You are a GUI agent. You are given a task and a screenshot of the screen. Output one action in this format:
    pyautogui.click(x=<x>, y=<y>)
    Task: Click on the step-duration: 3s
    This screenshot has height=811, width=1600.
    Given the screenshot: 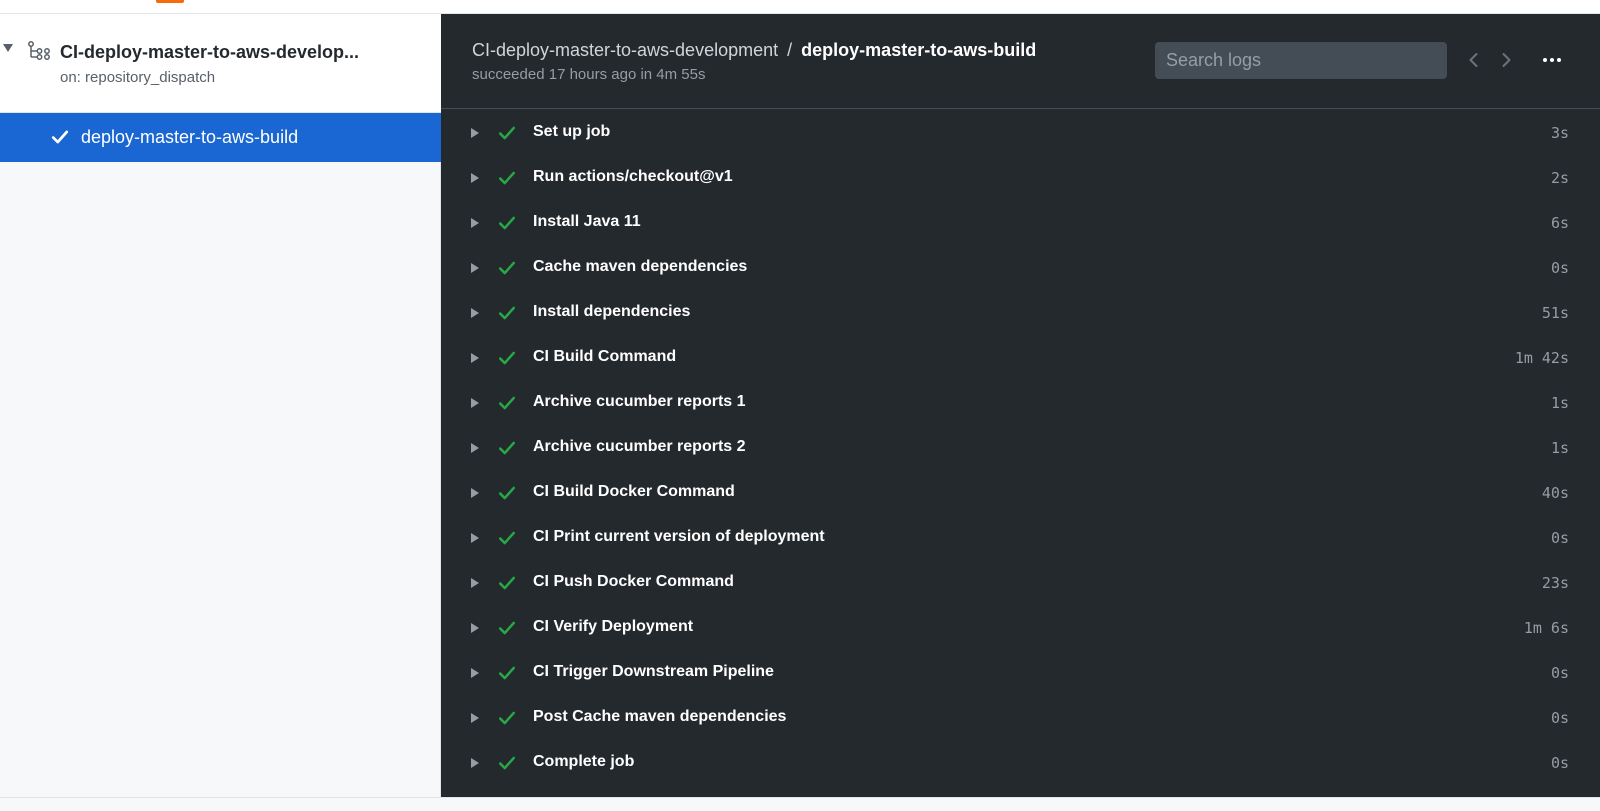 What is the action you would take?
    pyautogui.click(x=1559, y=133)
    